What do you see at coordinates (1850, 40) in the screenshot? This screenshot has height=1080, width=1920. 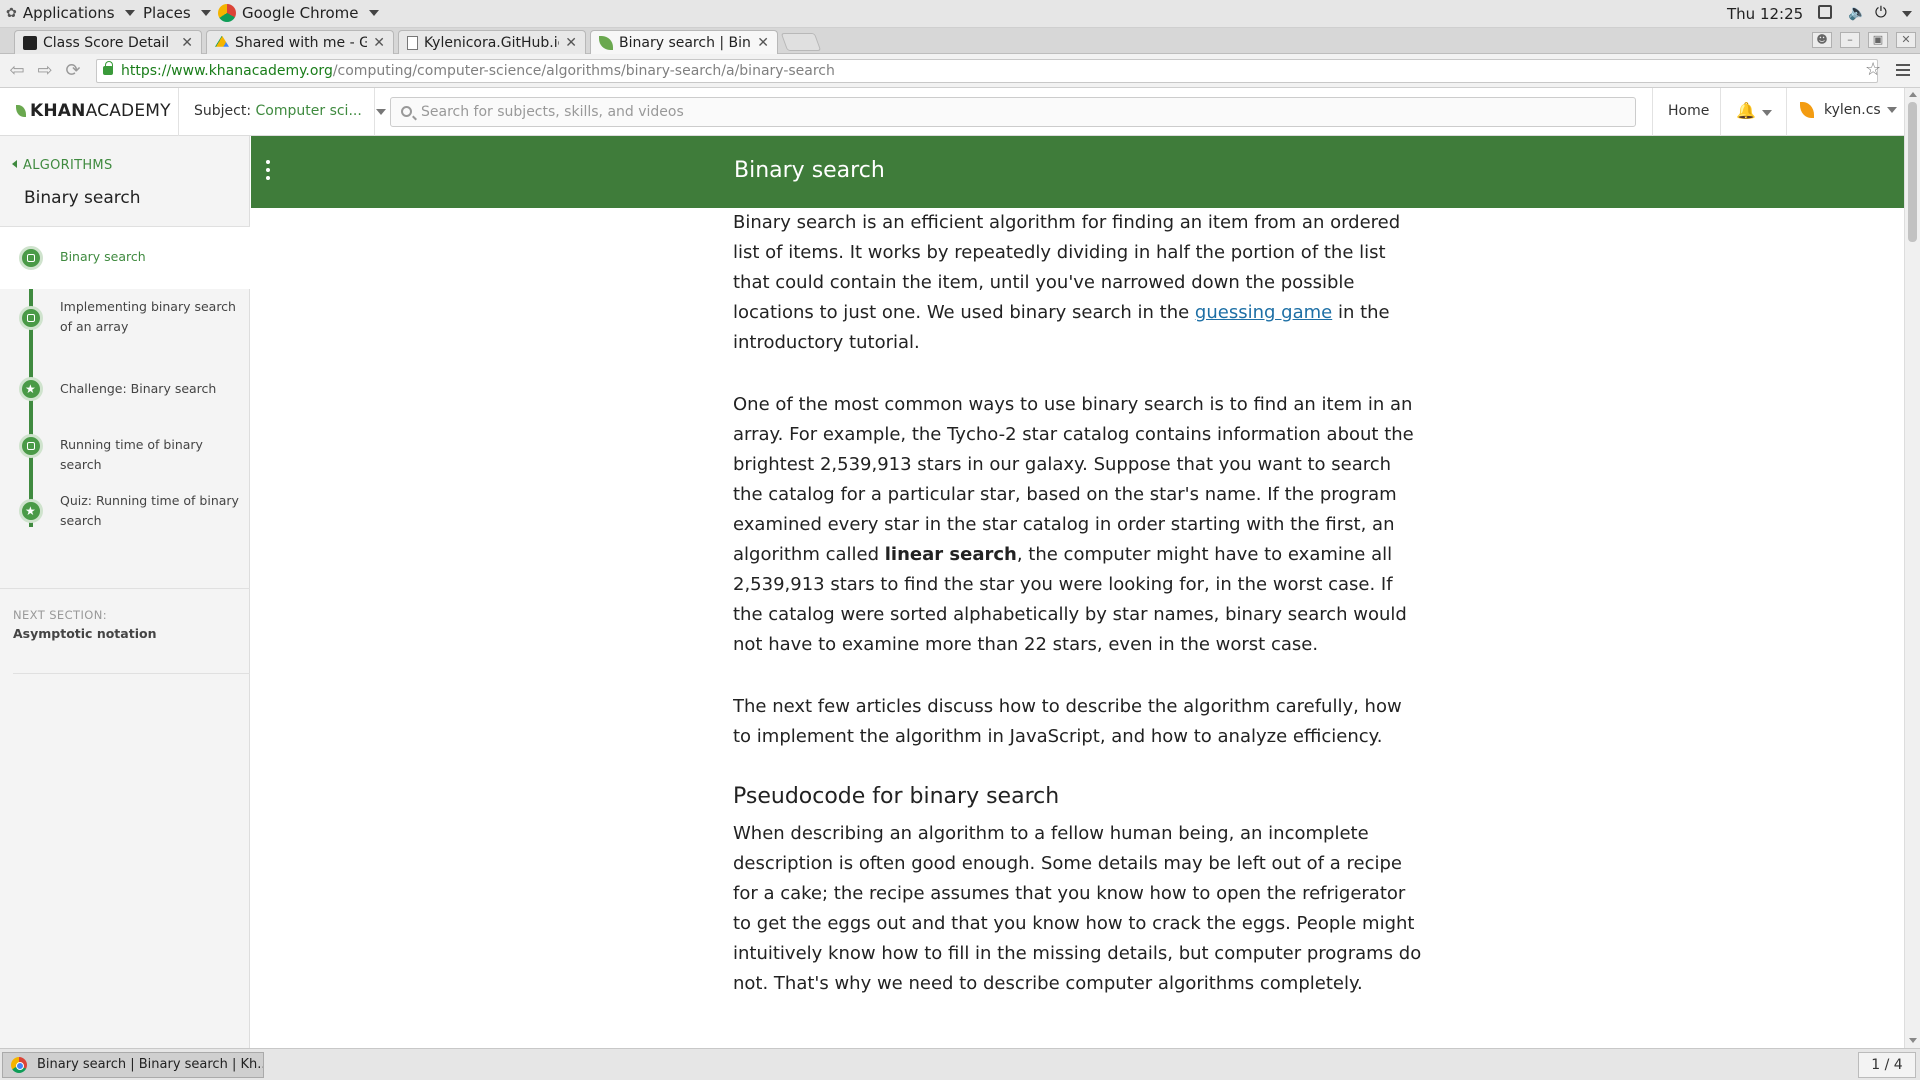 I see `minimize-button: –` at bounding box center [1850, 40].